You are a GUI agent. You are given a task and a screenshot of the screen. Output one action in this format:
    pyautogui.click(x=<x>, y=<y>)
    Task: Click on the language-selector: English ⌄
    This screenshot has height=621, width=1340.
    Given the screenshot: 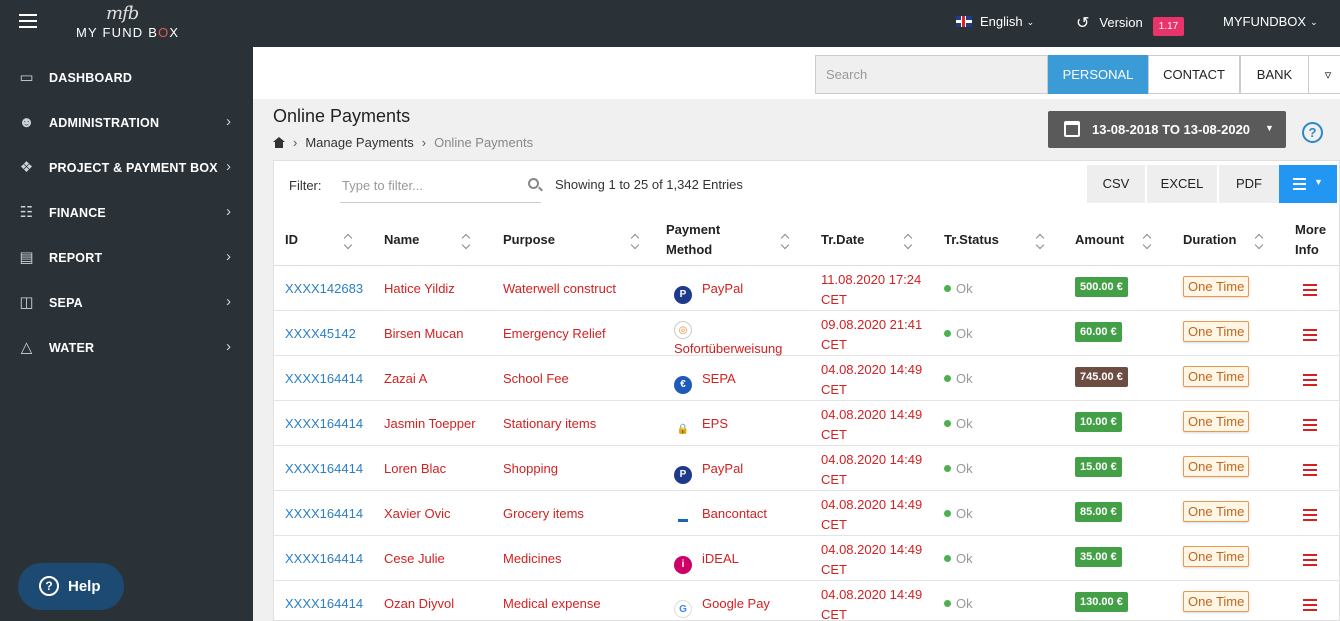 What is the action you would take?
    pyautogui.click(x=995, y=21)
    